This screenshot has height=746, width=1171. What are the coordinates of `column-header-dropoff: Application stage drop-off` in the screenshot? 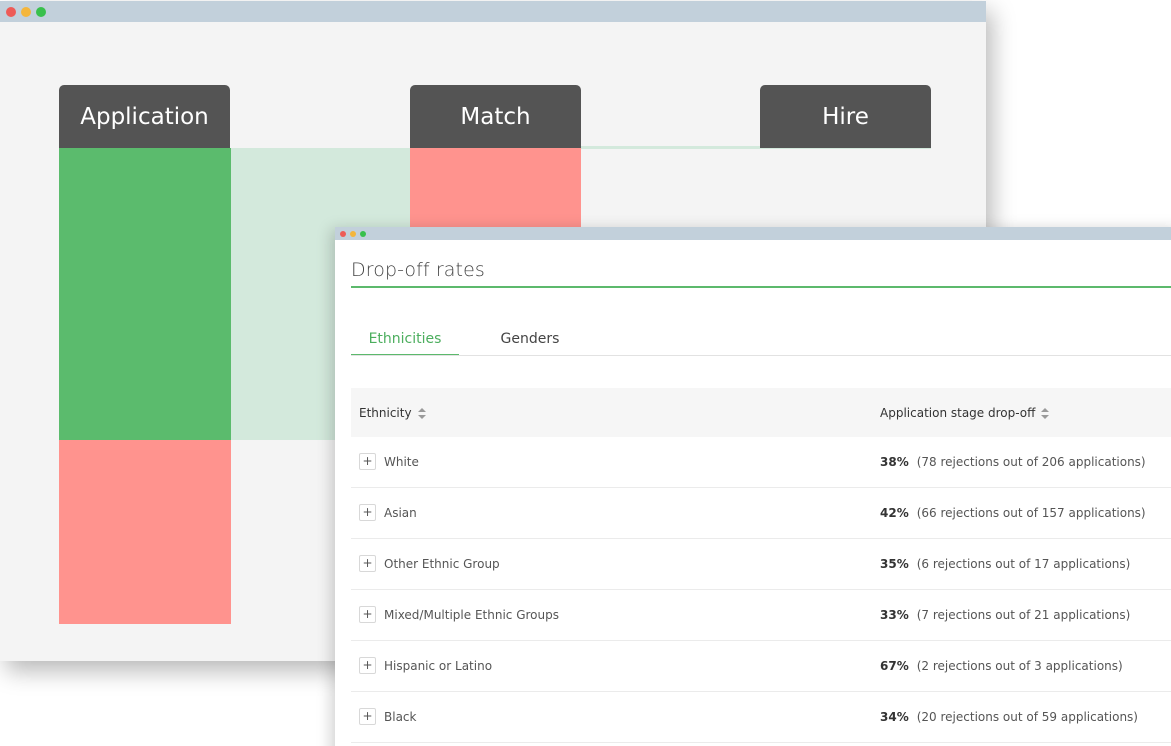 It's located at (965, 413).